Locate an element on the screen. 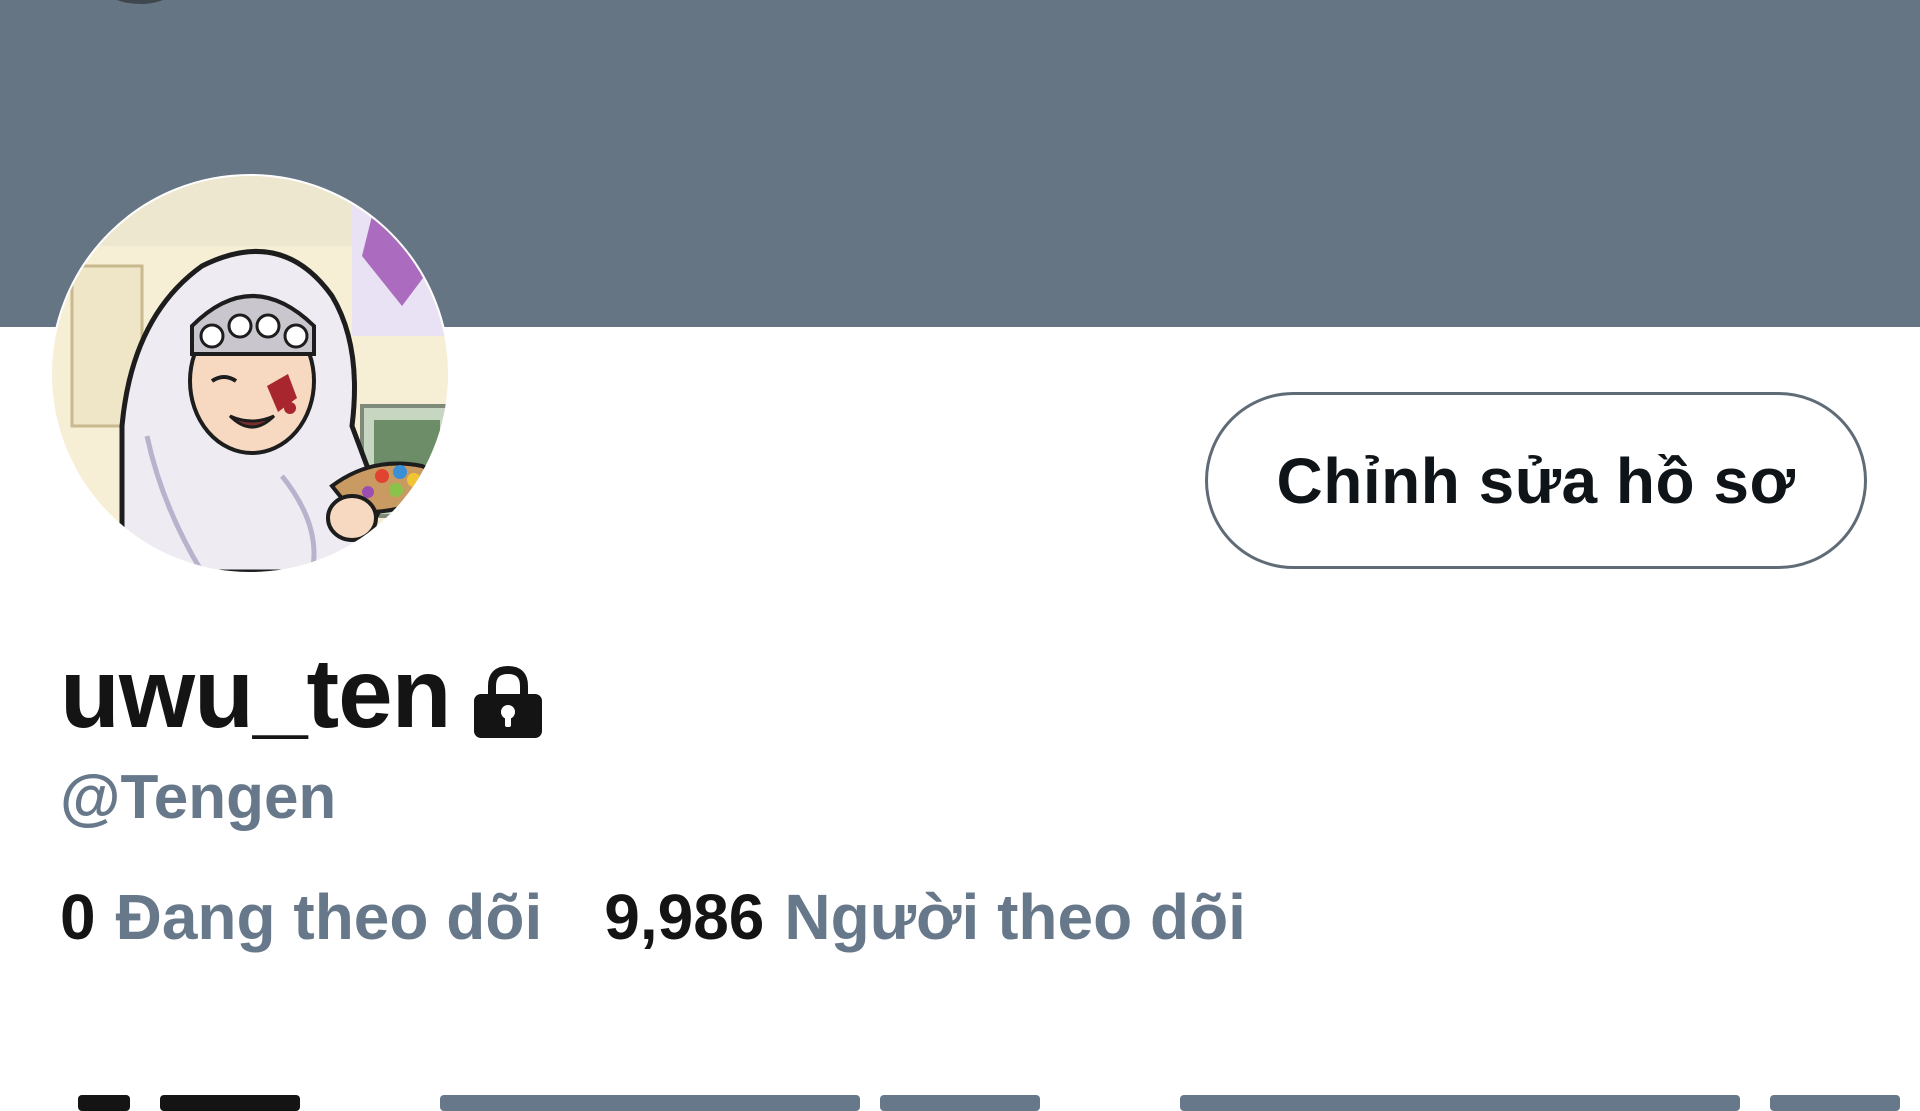 This screenshot has height=1111, width=1920. avatar is located at coordinates (250, 374).